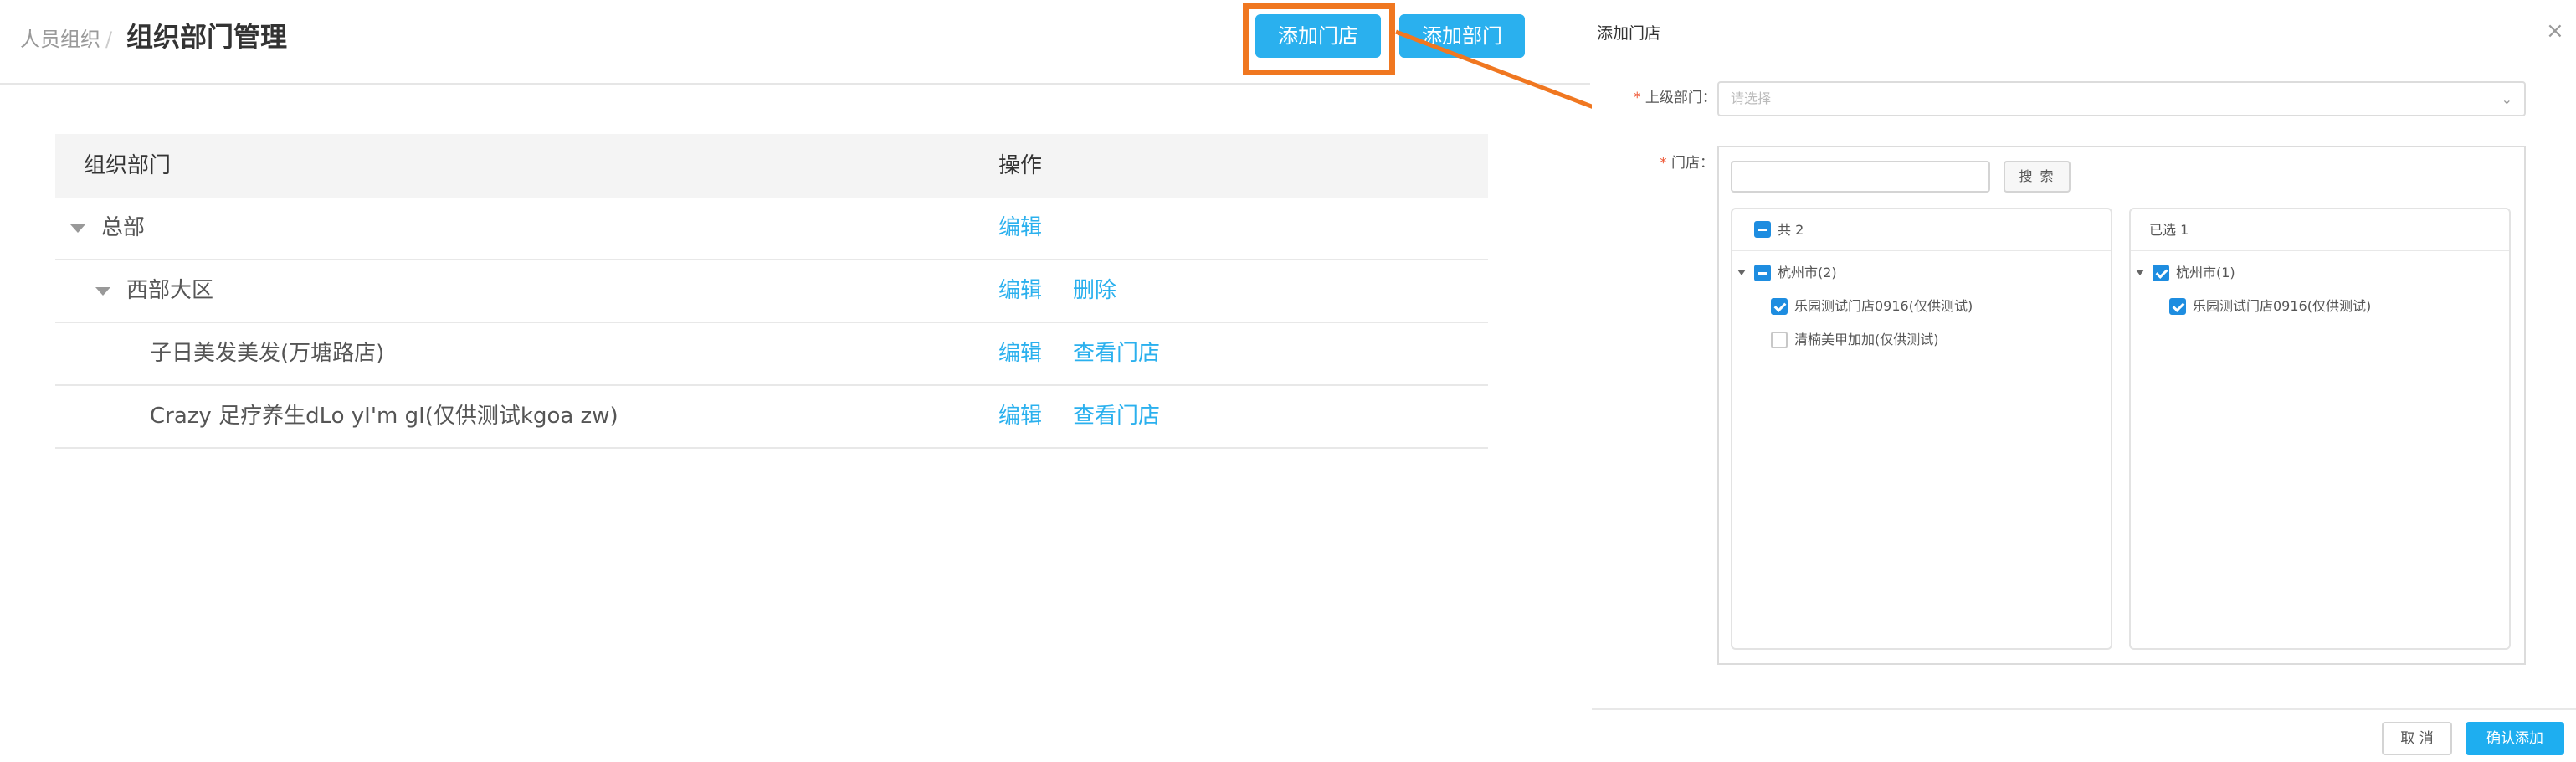 The height and width of the screenshot is (762, 2576). I want to click on search-button: 搜 索, so click(2037, 177).